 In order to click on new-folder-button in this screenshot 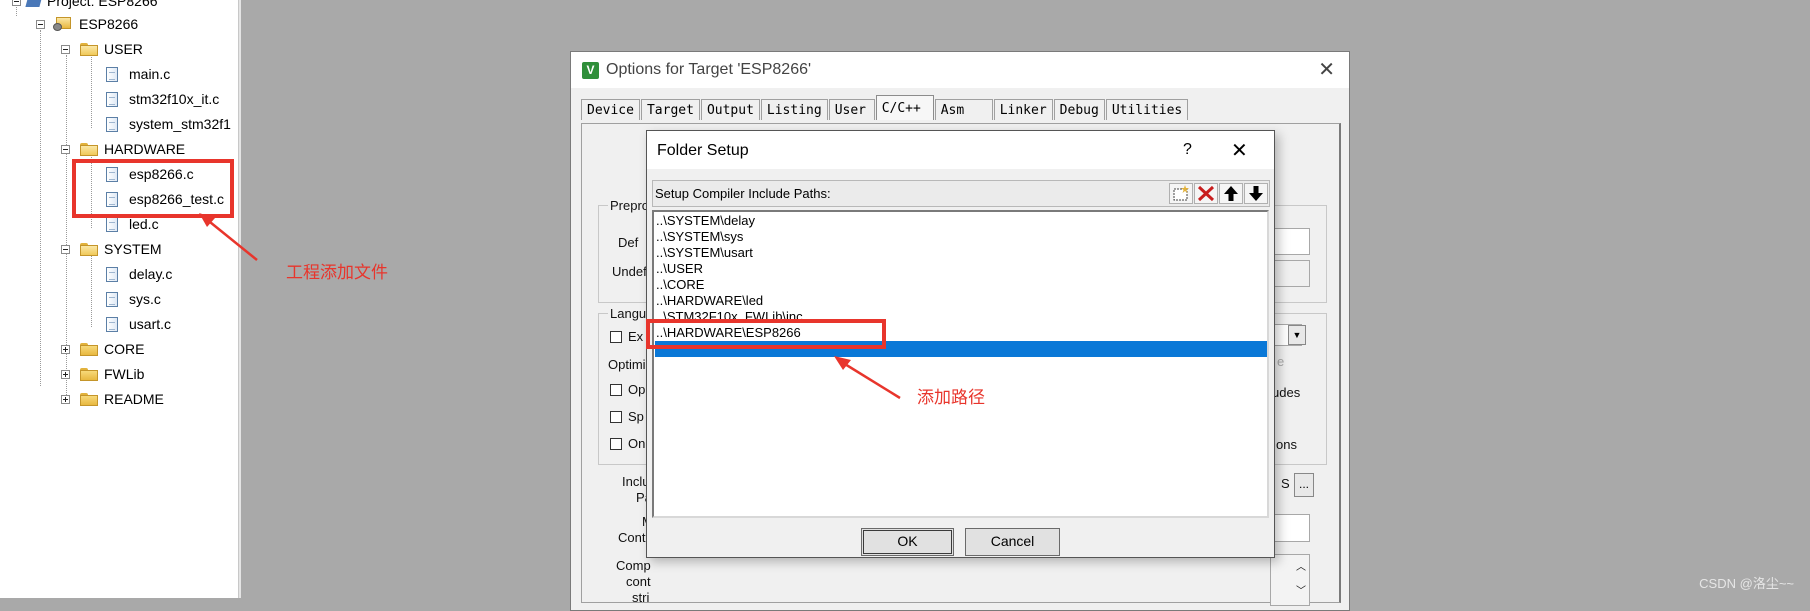, I will do `click(1181, 193)`.